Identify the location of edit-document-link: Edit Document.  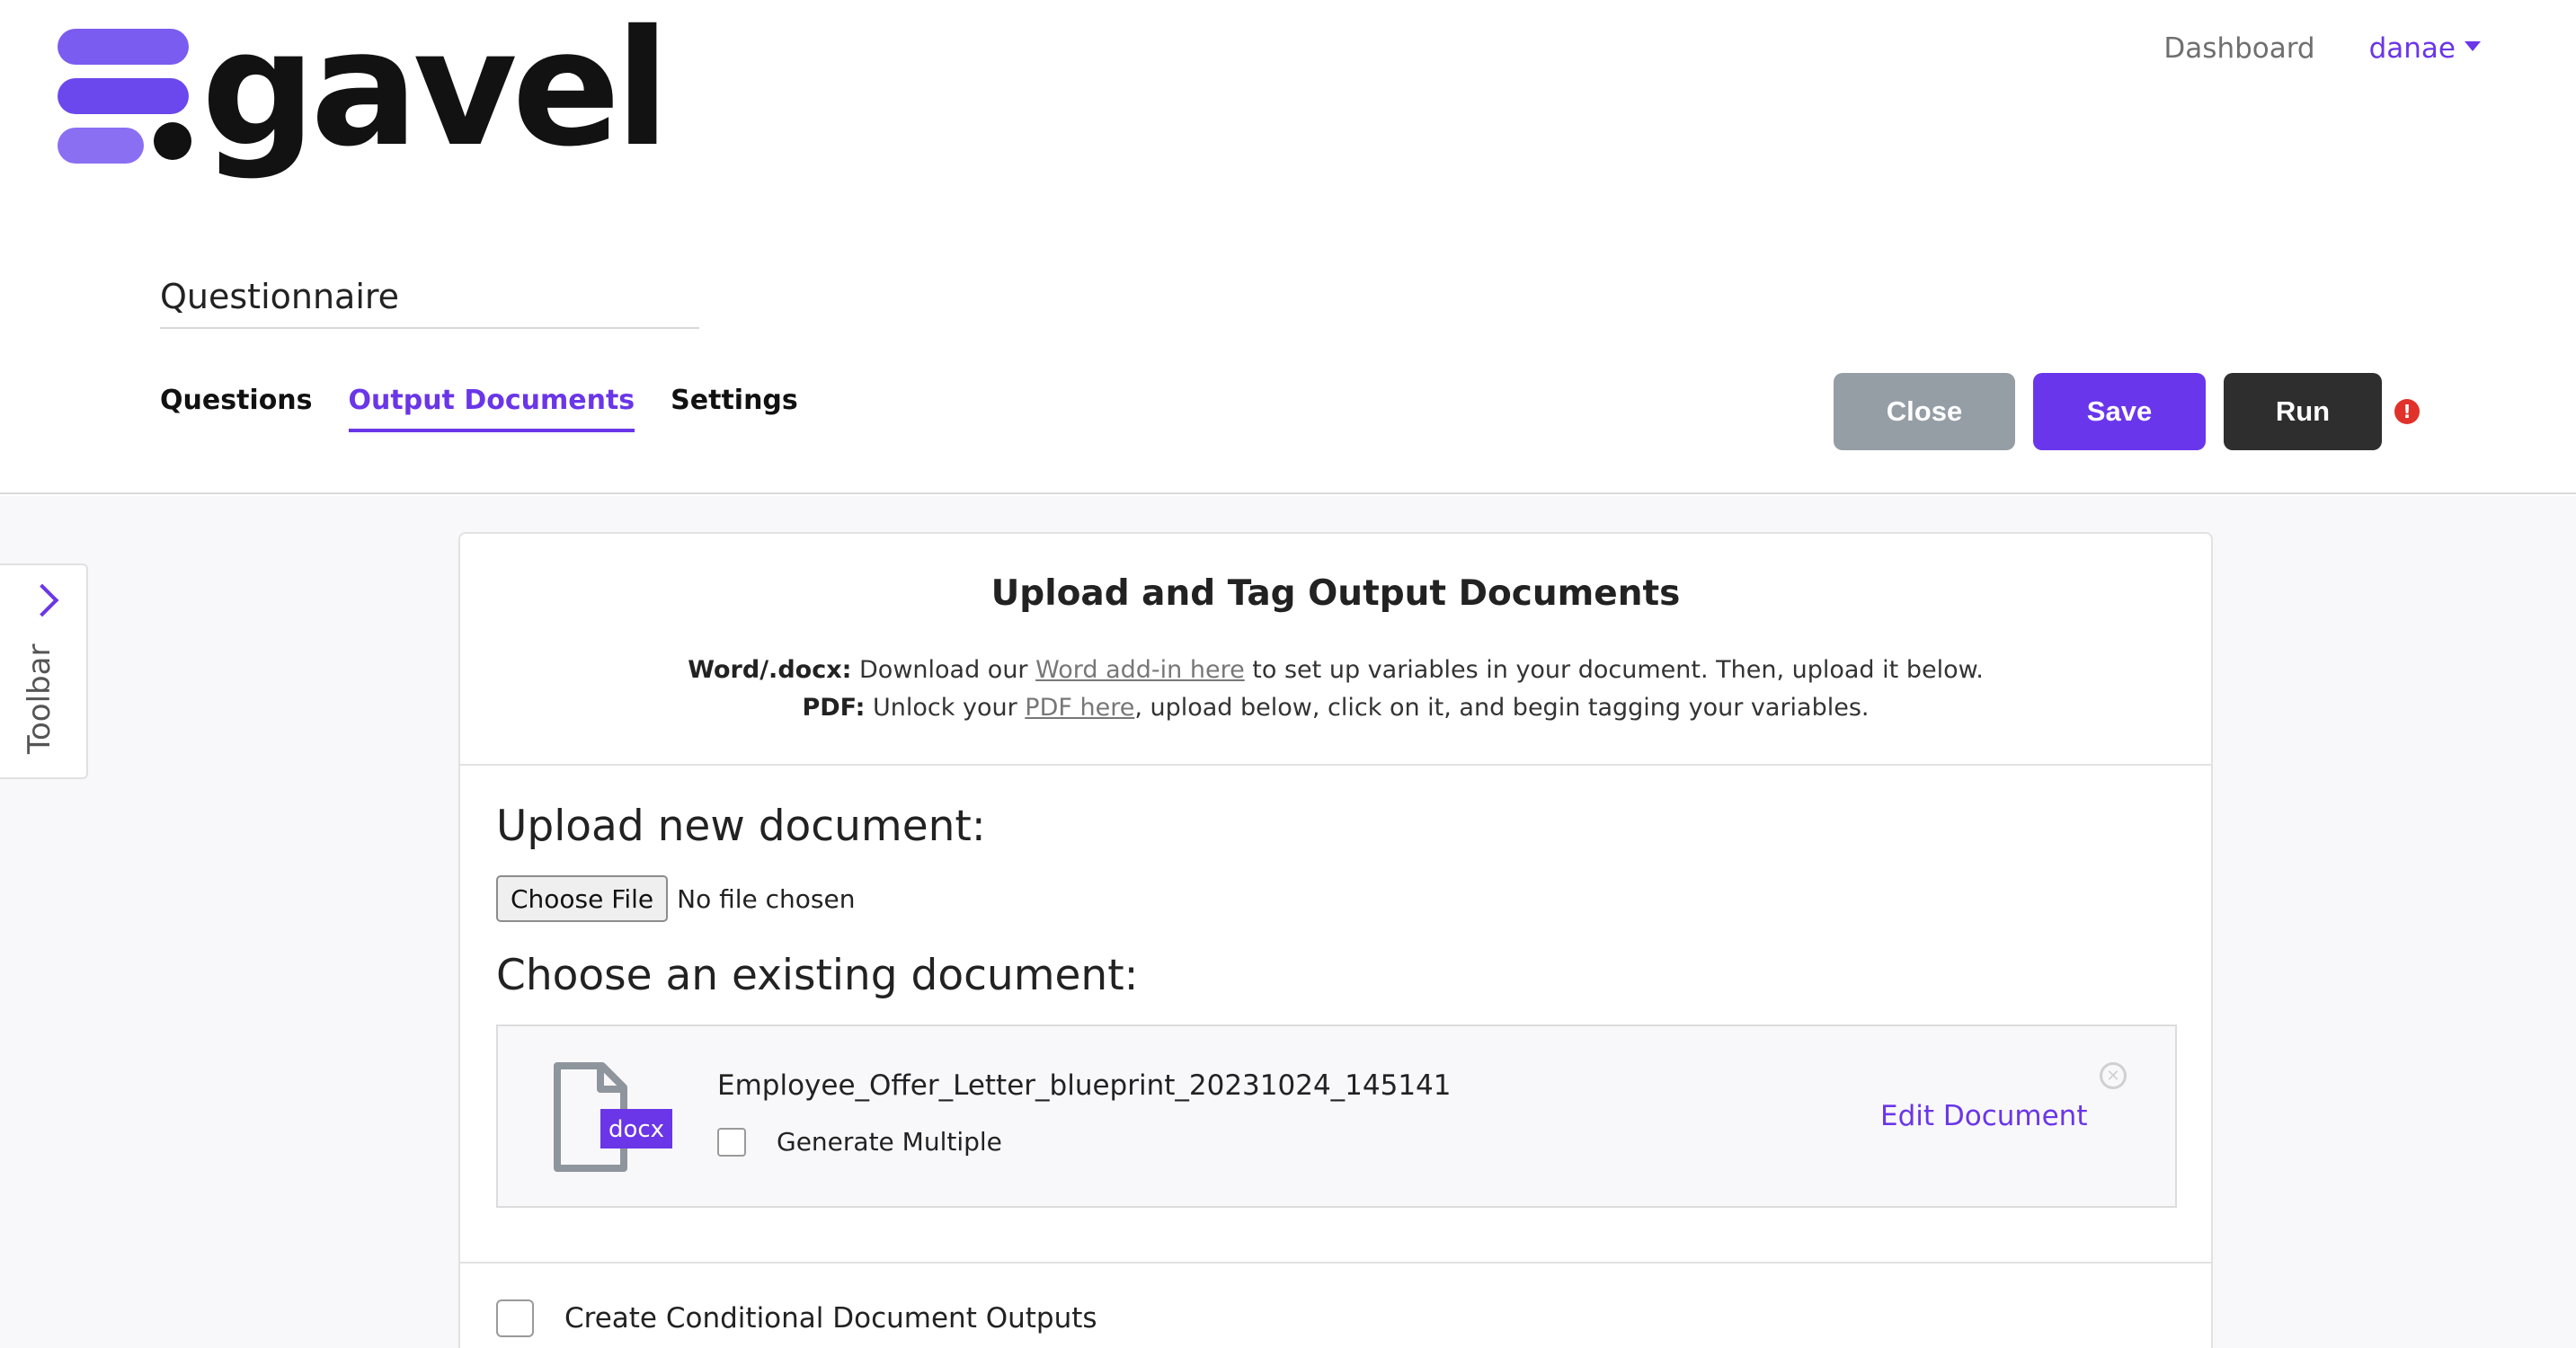
(1984, 1116).